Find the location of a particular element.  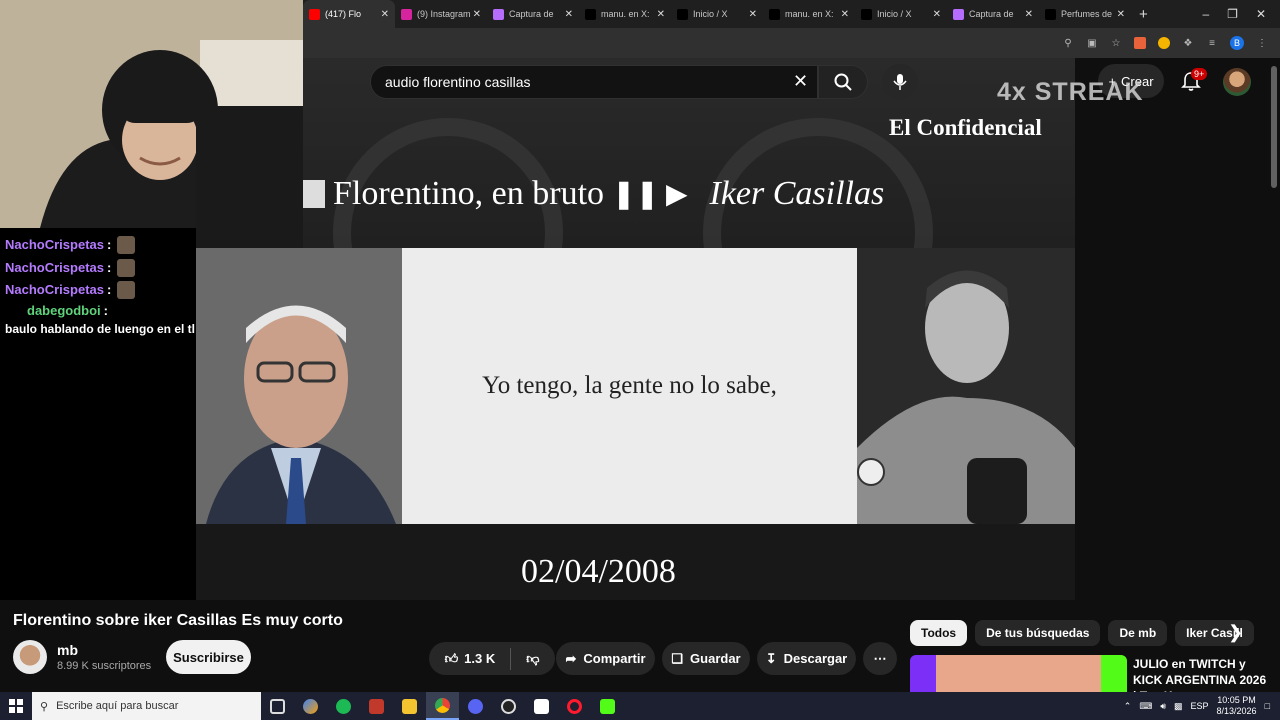

voice-search-button is located at coordinates (900, 82).